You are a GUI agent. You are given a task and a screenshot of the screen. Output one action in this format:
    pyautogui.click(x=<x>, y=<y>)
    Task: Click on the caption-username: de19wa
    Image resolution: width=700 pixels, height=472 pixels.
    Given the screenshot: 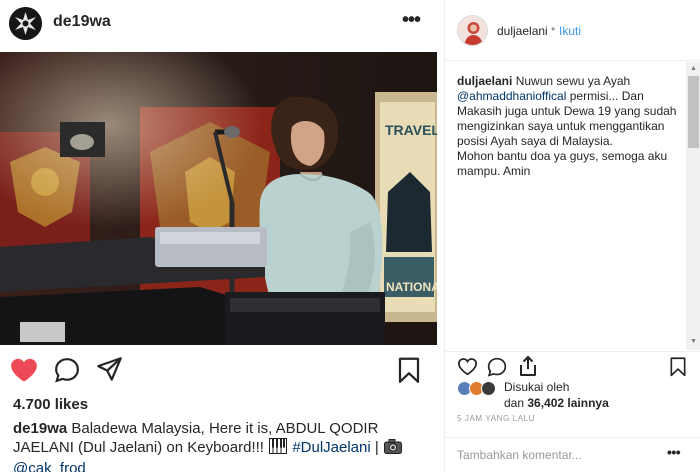 What is the action you would take?
    pyautogui.click(x=40, y=428)
    